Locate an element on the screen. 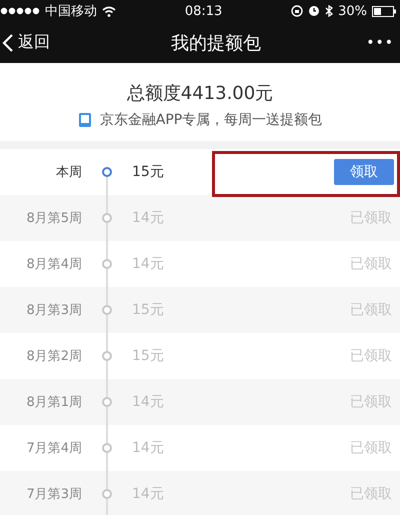  tablet-icon is located at coordinates (85, 120).